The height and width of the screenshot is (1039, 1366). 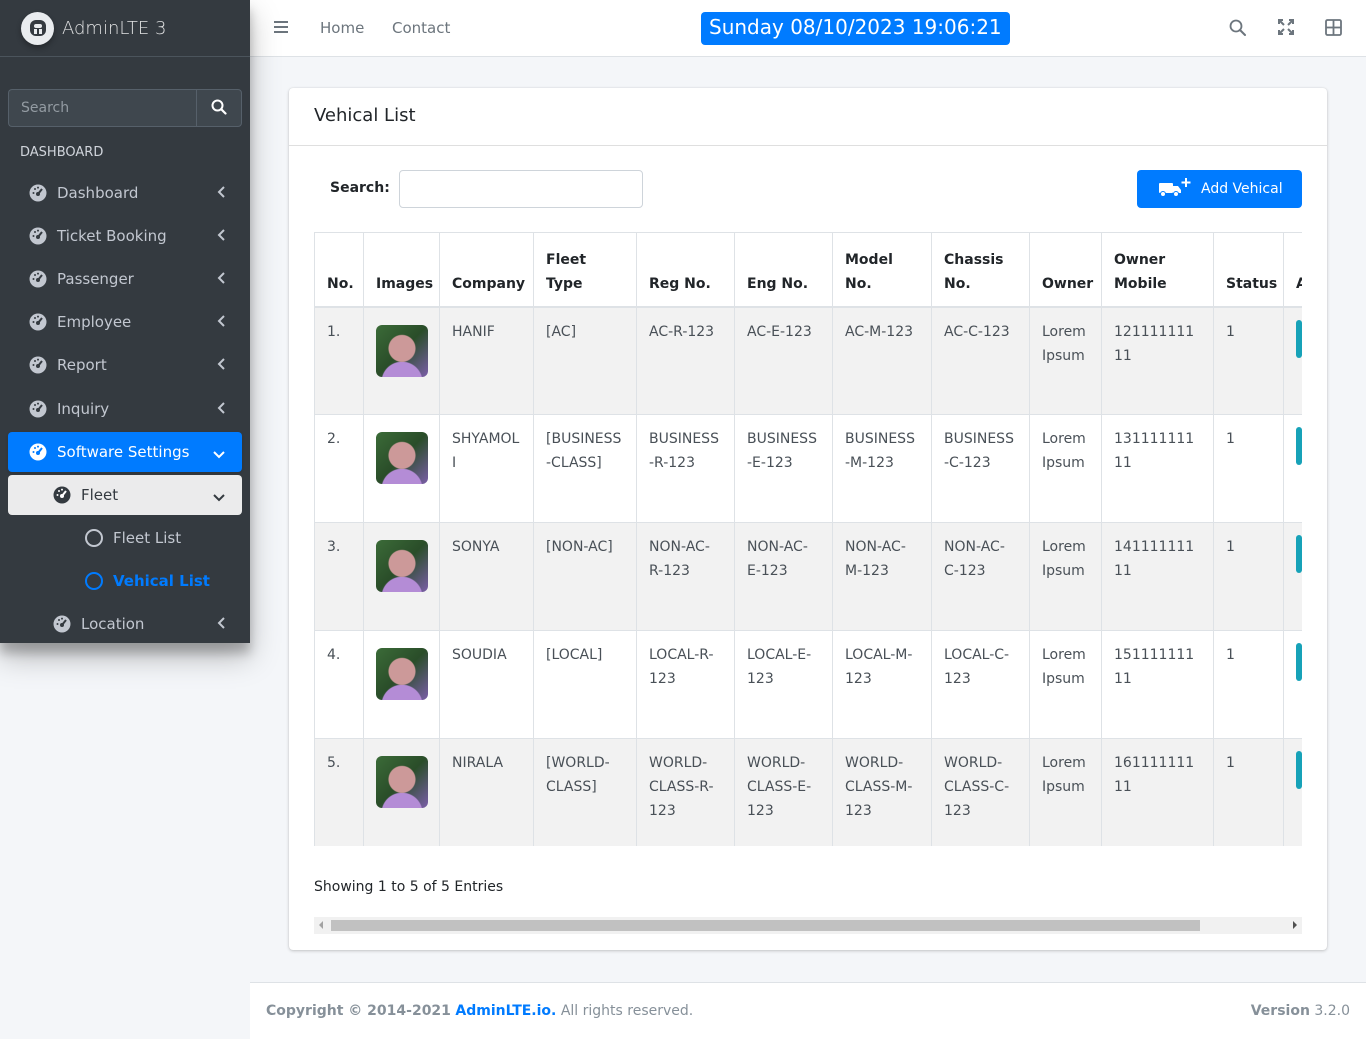 I want to click on sidebar-item-passenger: Passenger, so click(x=125, y=279).